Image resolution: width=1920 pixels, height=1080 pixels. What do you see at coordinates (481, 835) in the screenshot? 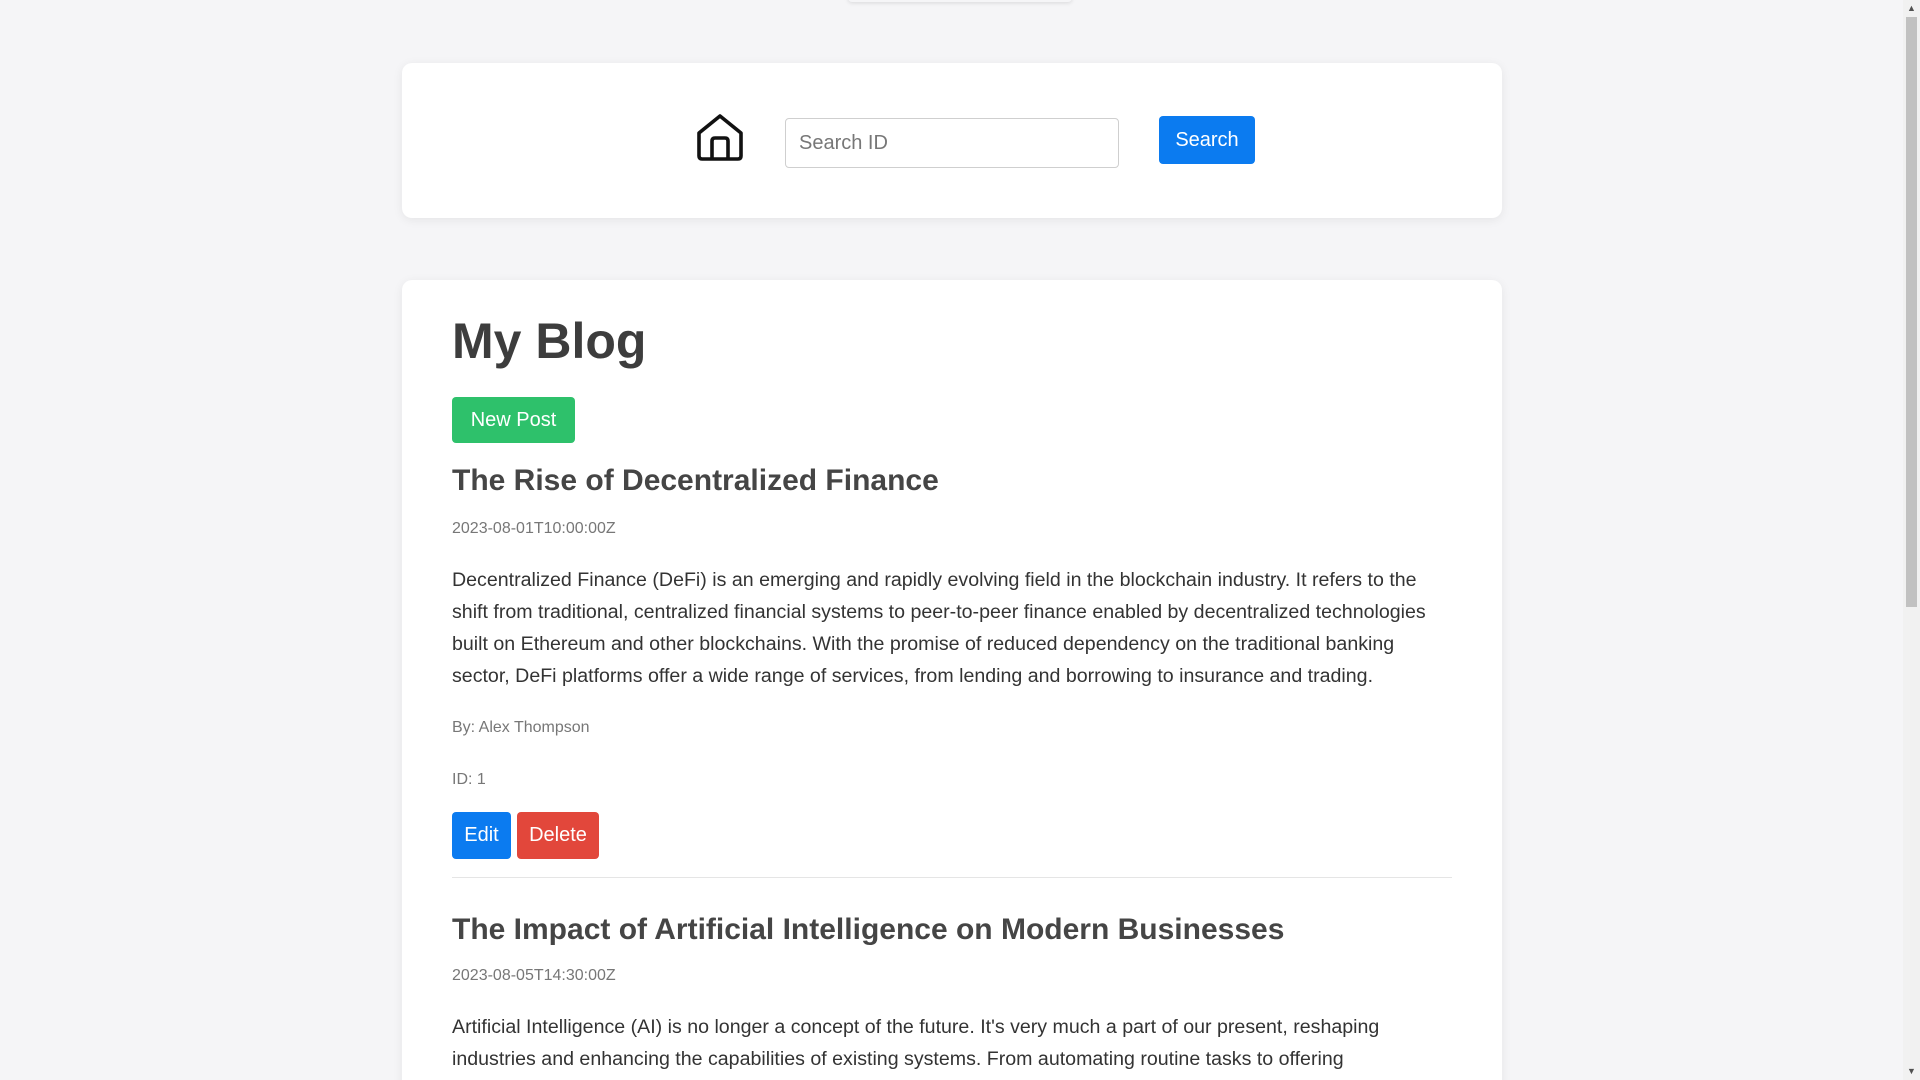
I see `edit-button: Edit` at bounding box center [481, 835].